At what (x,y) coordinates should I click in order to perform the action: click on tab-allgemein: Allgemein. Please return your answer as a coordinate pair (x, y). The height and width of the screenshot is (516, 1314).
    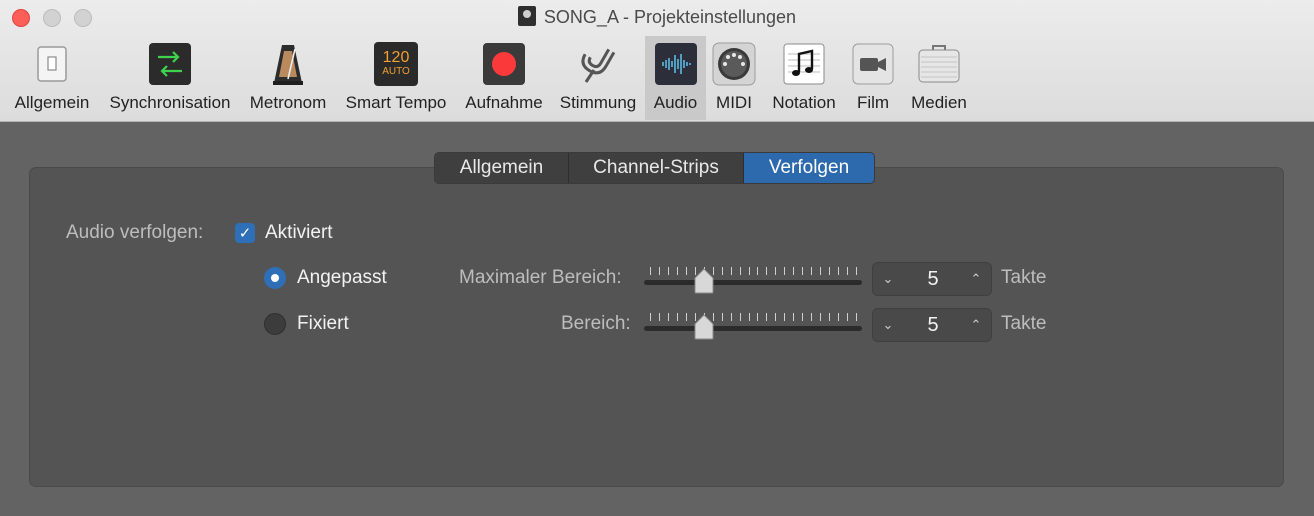
    Looking at the image, I should click on (502, 168).